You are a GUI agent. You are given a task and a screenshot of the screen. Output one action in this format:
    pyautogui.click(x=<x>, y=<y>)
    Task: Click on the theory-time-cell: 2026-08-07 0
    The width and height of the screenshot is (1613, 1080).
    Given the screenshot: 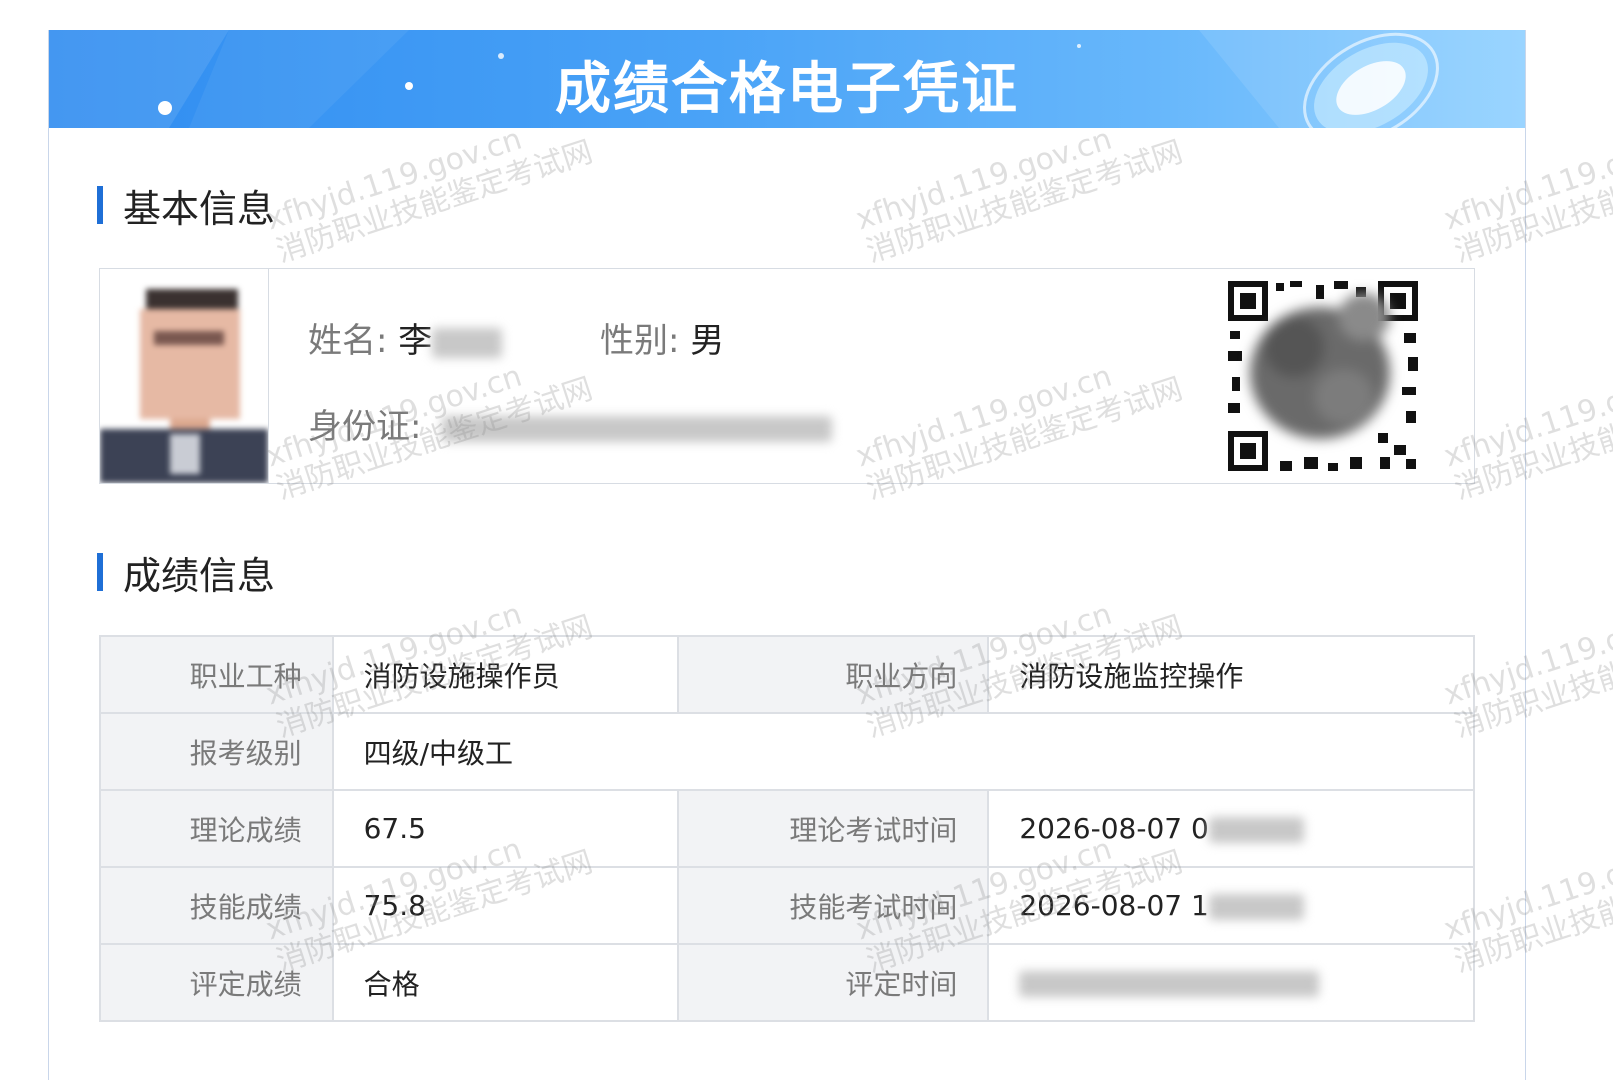 What is the action you would take?
    pyautogui.click(x=1231, y=828)
    